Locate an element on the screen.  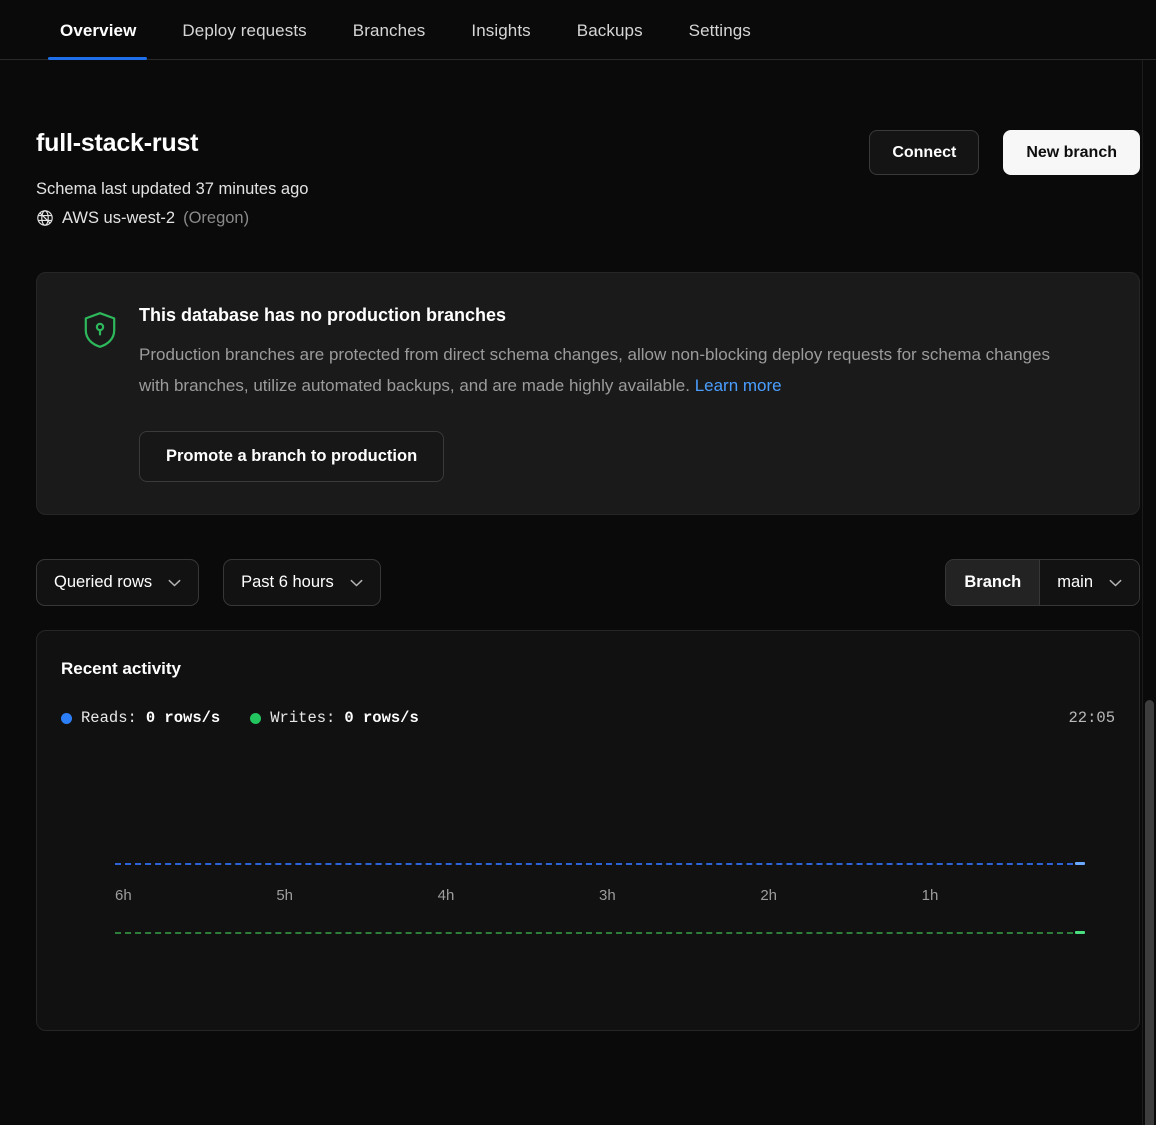
legend-reads-label: Reads: is located at coordinates (109, 718).